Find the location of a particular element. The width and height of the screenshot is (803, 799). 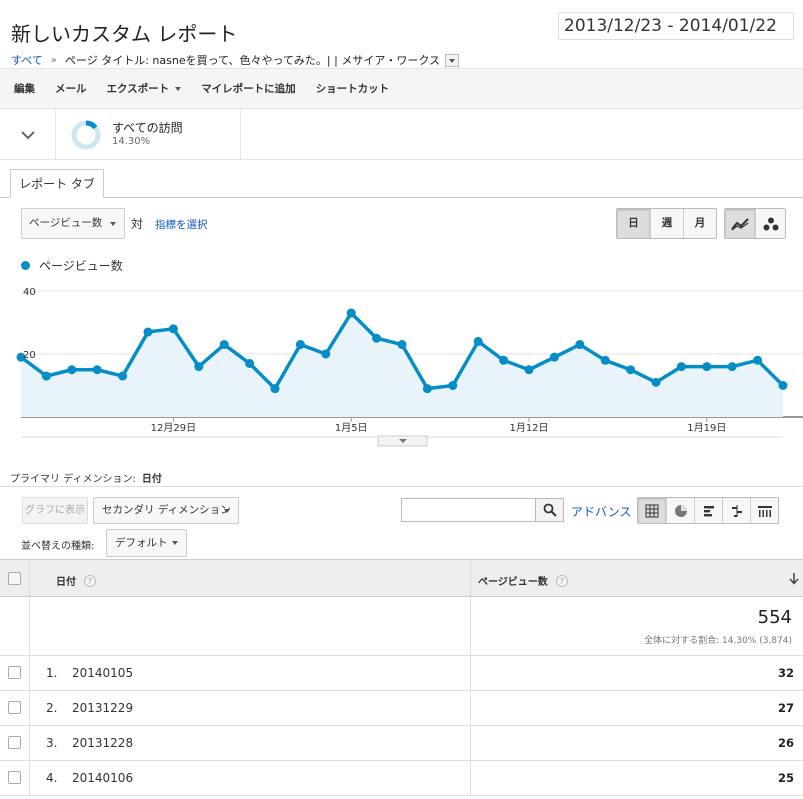

primary-dimension-value: 日付 is located at coordinates (152, 479).